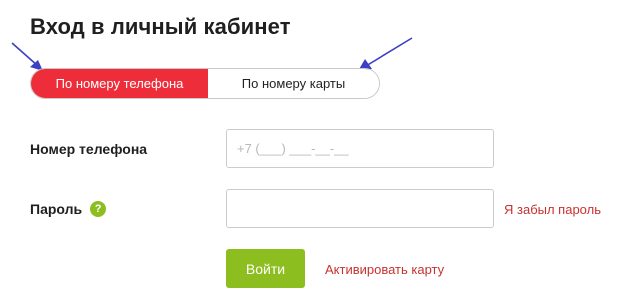 This screenshot has height=295, width=625. I want to click on page-title: Вход в личный кабинет, so click(160, 26).